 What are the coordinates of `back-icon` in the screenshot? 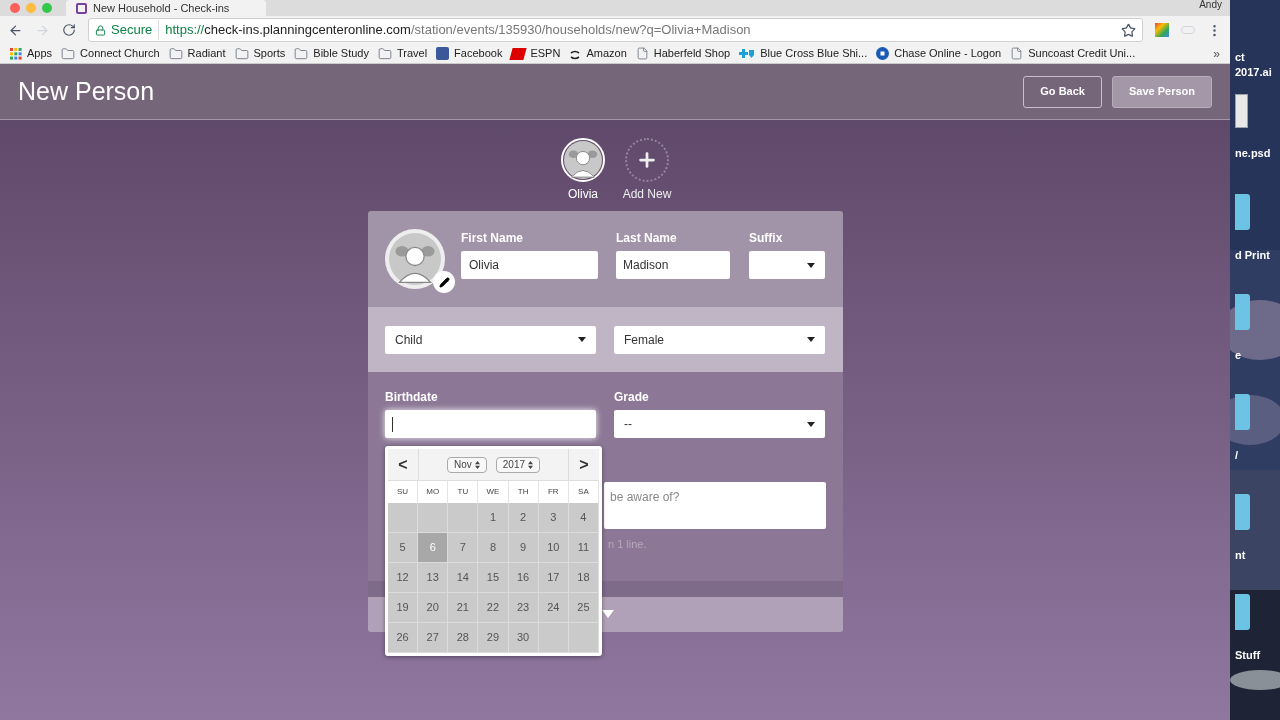 It's located at (15, 30).